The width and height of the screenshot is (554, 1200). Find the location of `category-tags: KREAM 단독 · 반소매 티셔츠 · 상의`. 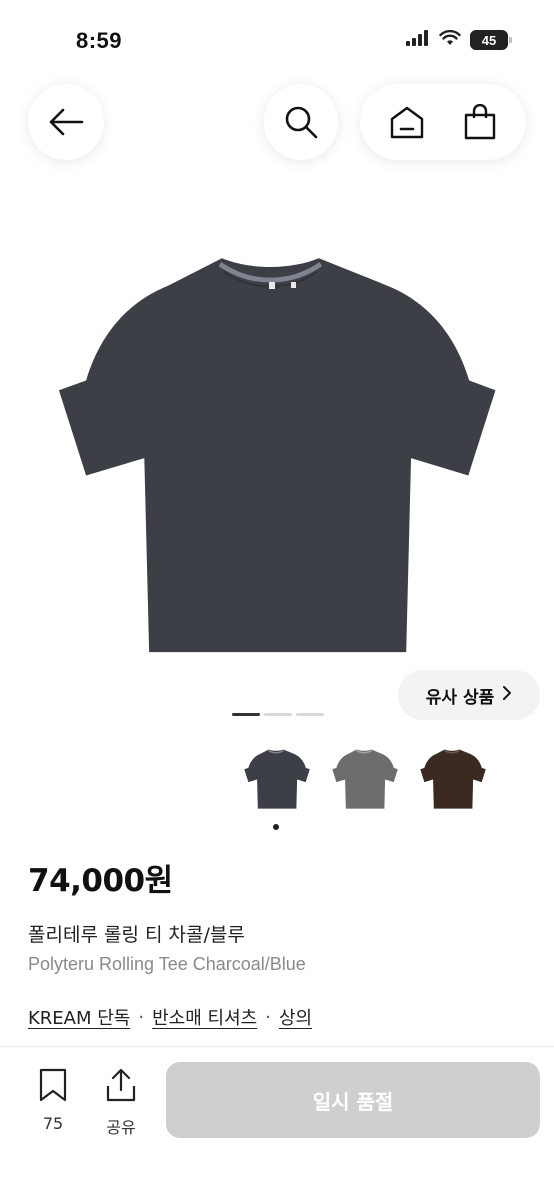

category-tags: KREAM 단독 · 반소매 티셔츠 · 상의 is located at coordinates (170, 1017).